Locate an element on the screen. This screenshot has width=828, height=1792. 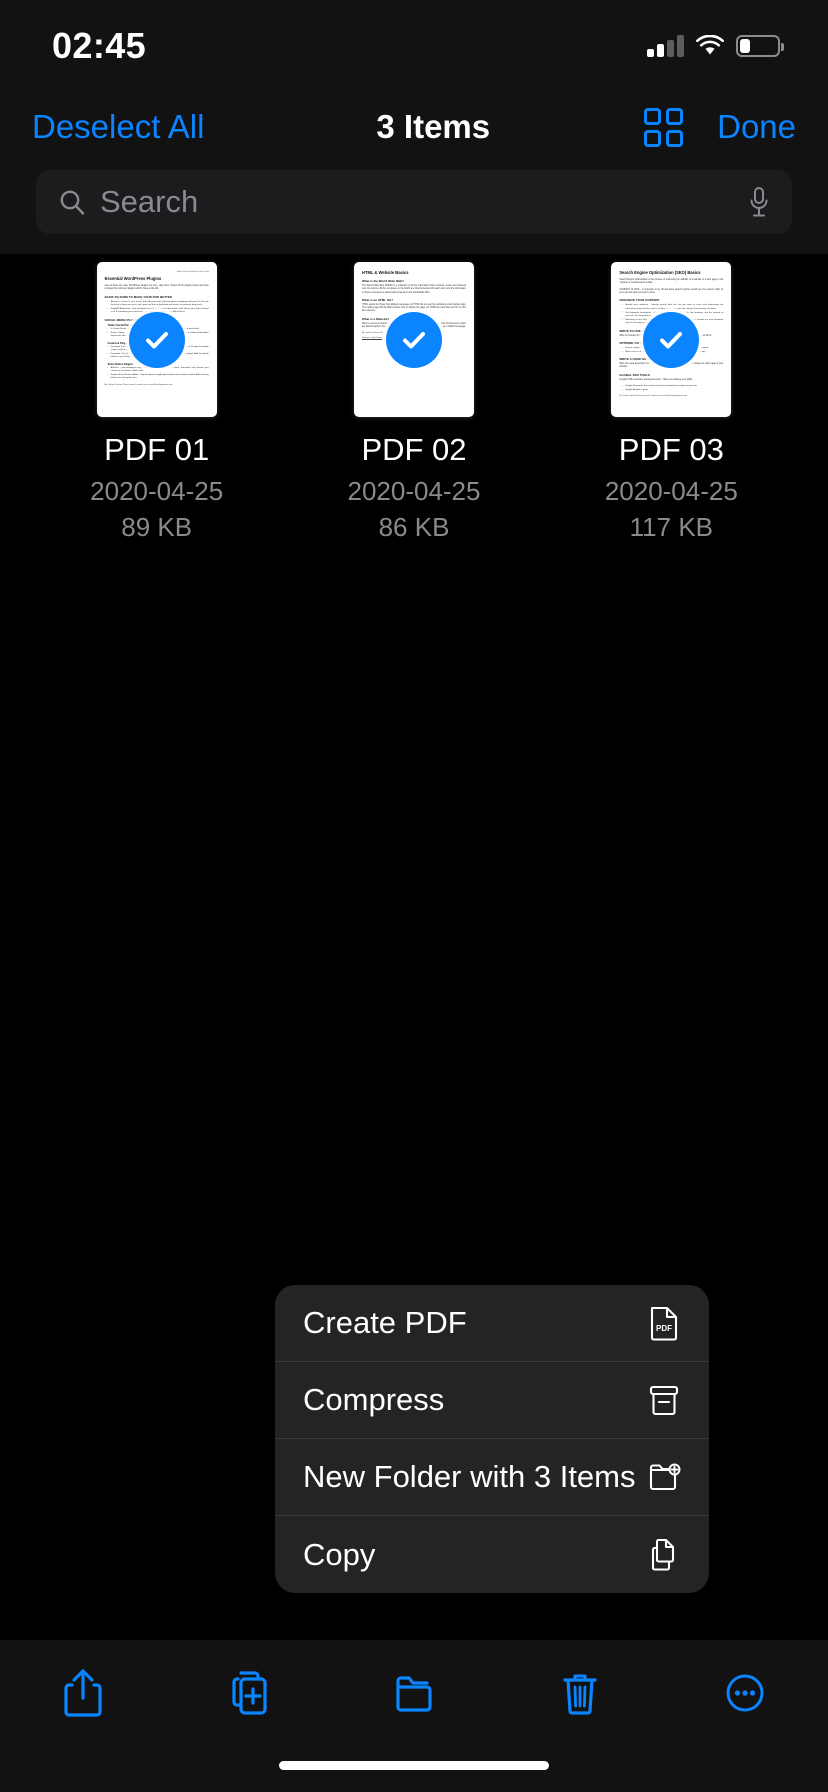
share-button is located at coordinates (83, 1693).